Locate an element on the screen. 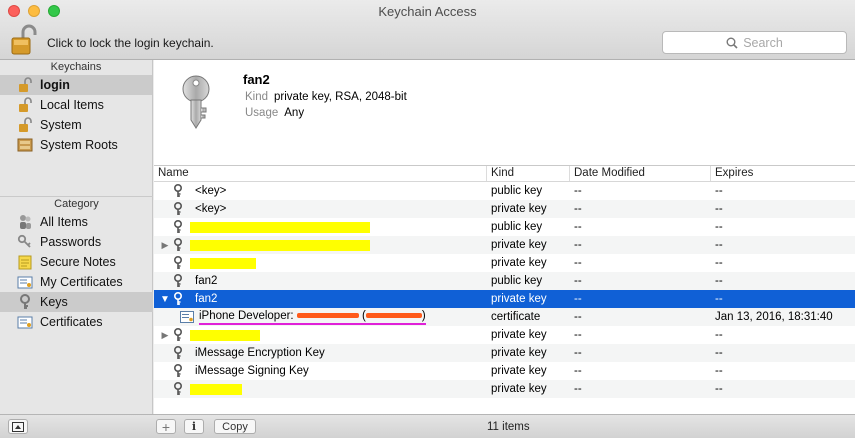 The image size is (855, 438). column-header-date-modified: Date Modified is located at coordinates (640, 173).